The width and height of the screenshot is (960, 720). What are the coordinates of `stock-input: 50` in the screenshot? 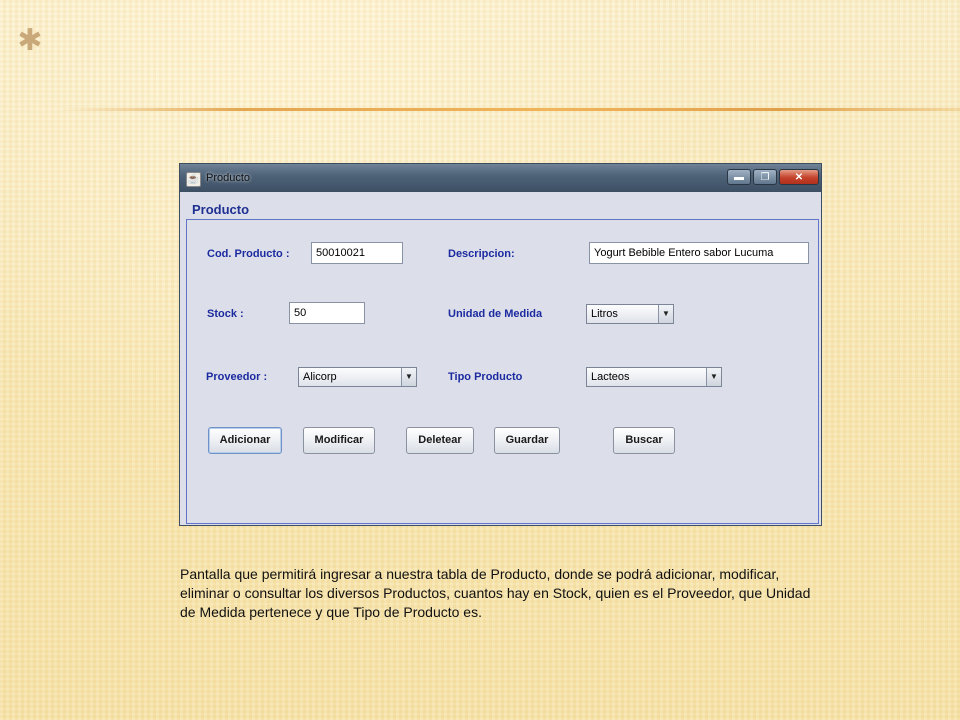 It's located at (327, 313).